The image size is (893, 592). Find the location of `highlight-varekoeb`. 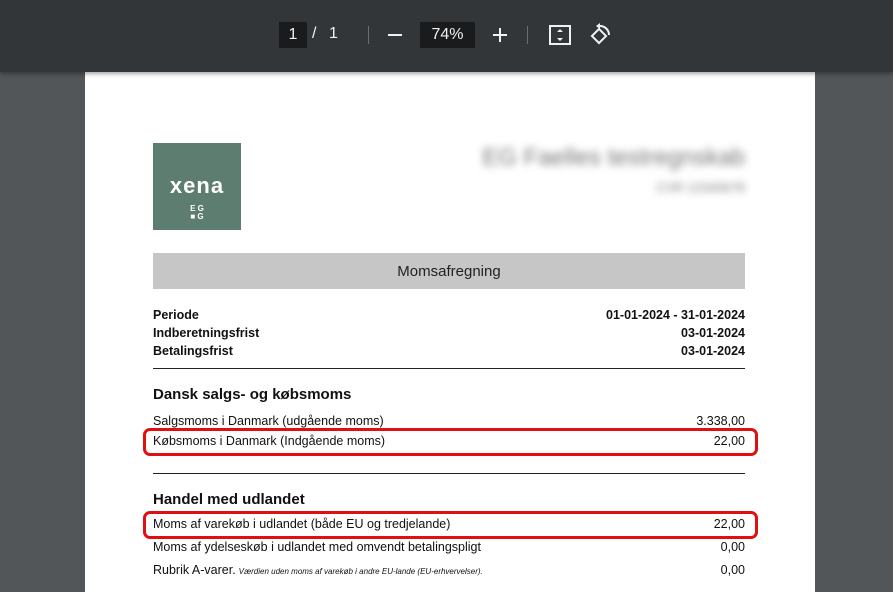

highlight-varekoeb is located at coordinates (450, 525).